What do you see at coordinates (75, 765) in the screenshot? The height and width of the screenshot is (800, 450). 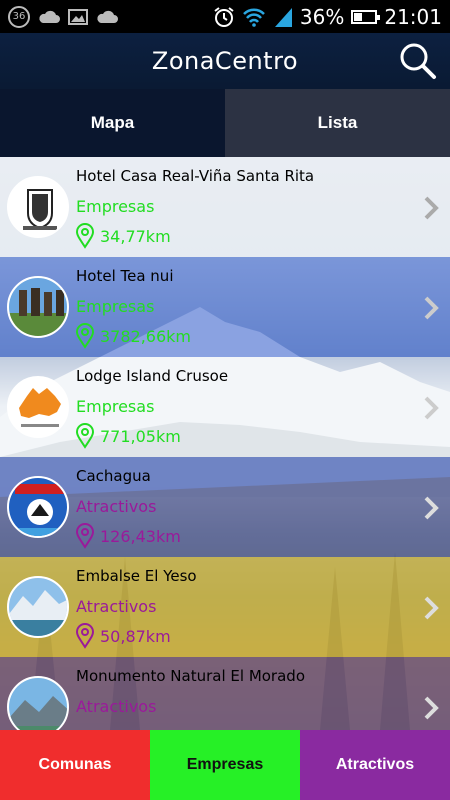 I see `comunas-button: Comunas` at bounding box center [75, 765].